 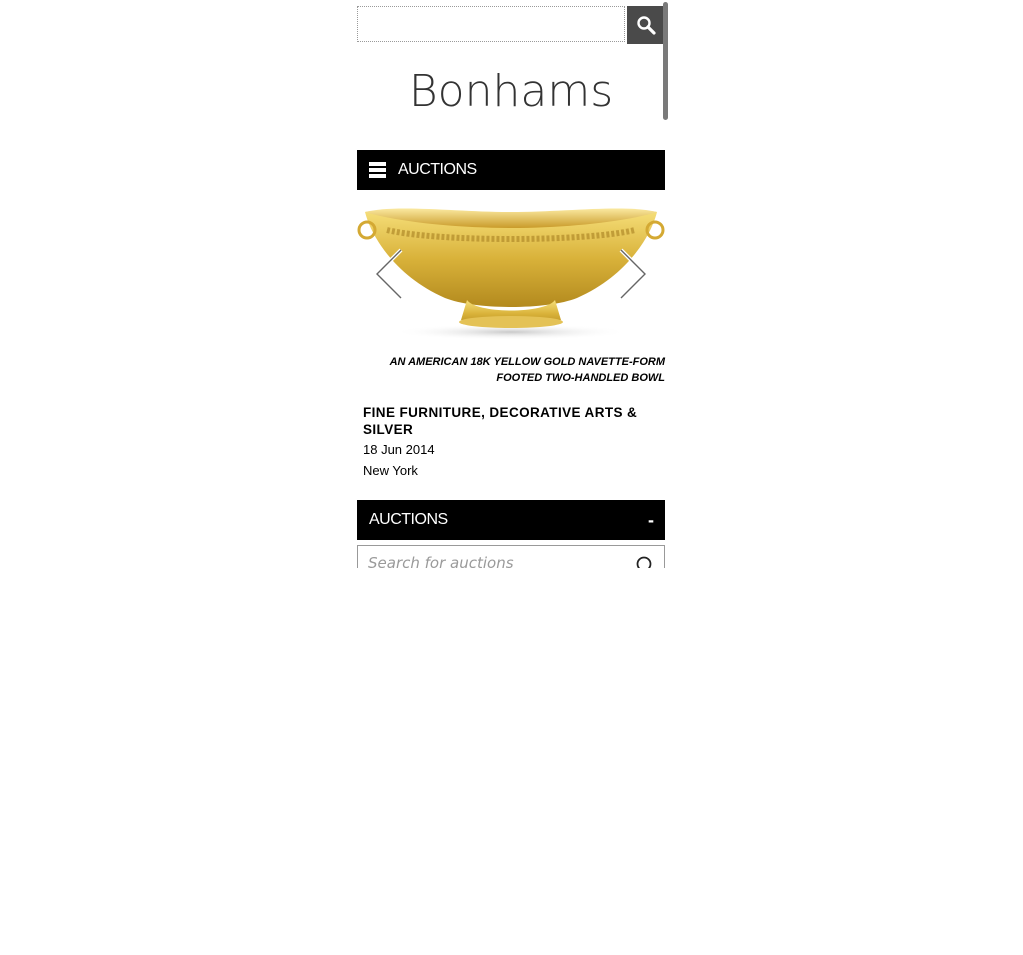 What do you see at coordinates (399, 449) in the screenshot?
I see `auction-date: 18 Jun 2014` at bounding box center [399, 449].